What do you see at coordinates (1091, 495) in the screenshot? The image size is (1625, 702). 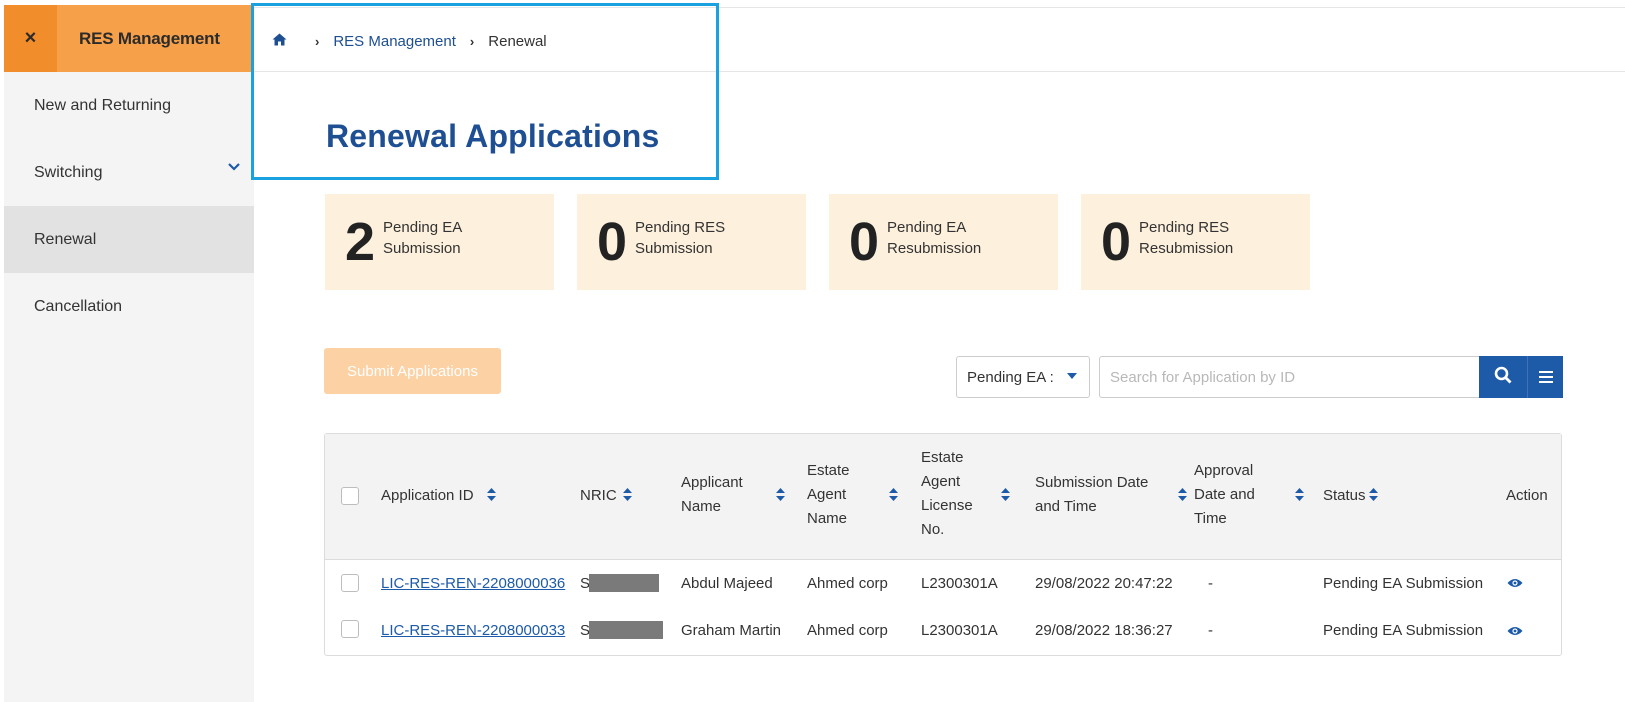 I see `column-header-submission-date: Submission Date and Time` at bounding box center [1091, 495].